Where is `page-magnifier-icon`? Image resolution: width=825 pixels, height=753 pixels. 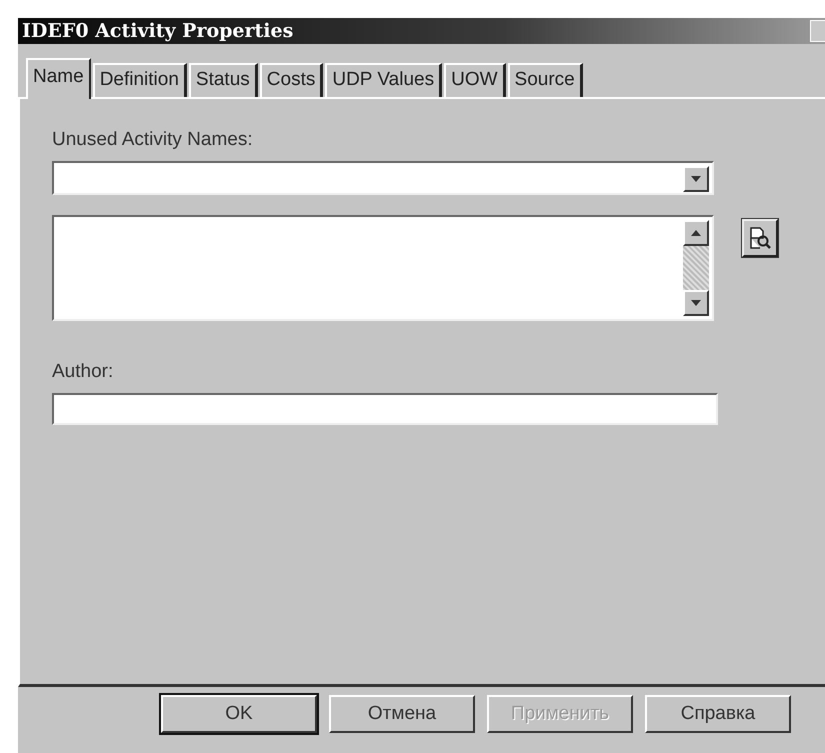
page-magnifier-icon is located at coordinates (760, 238).